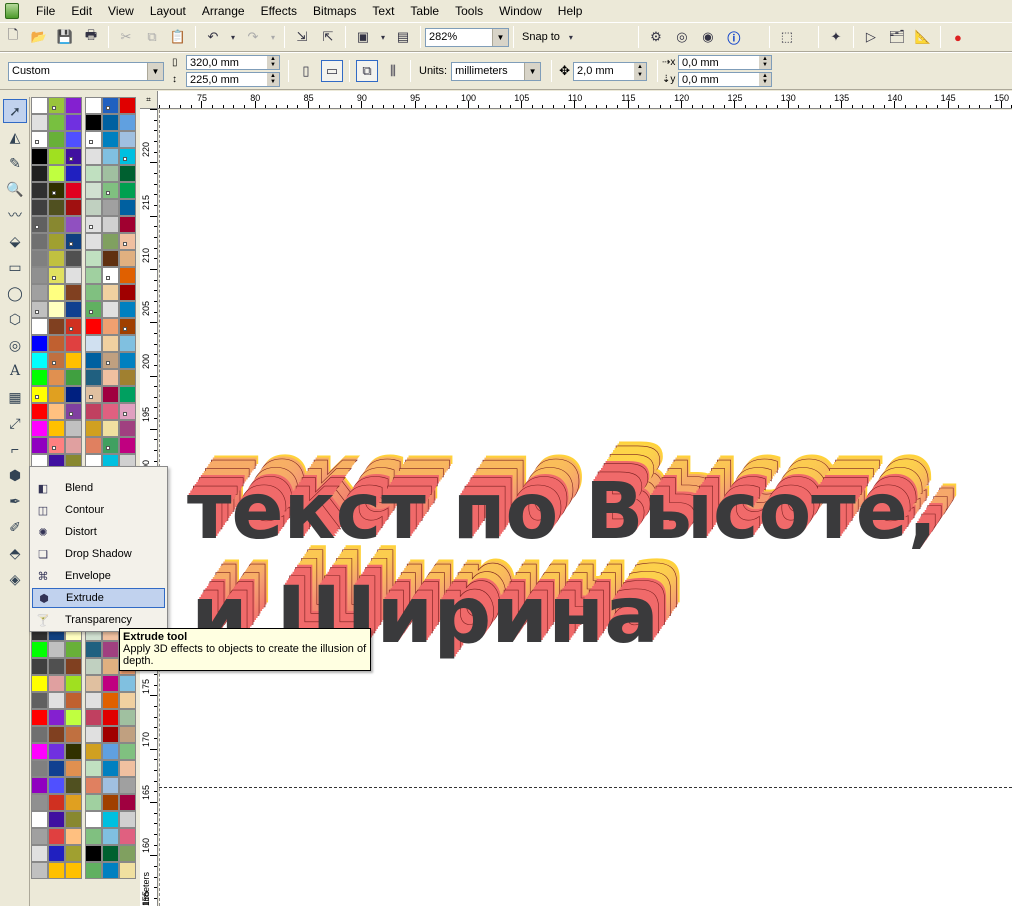  I want to click on record-macro-icon: ●, so click(958, 37).